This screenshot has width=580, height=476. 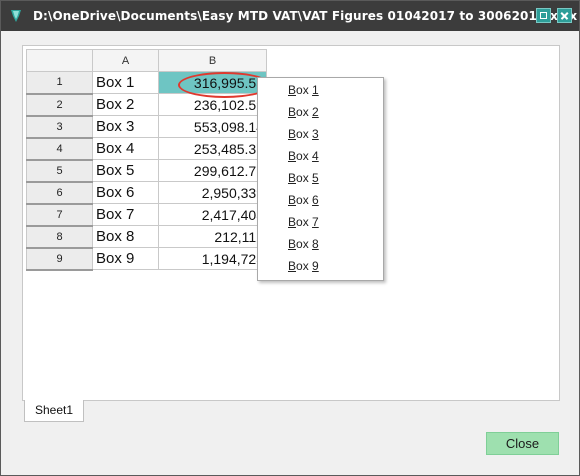 I want to click on window-close-button, so click(x=564, y=15).